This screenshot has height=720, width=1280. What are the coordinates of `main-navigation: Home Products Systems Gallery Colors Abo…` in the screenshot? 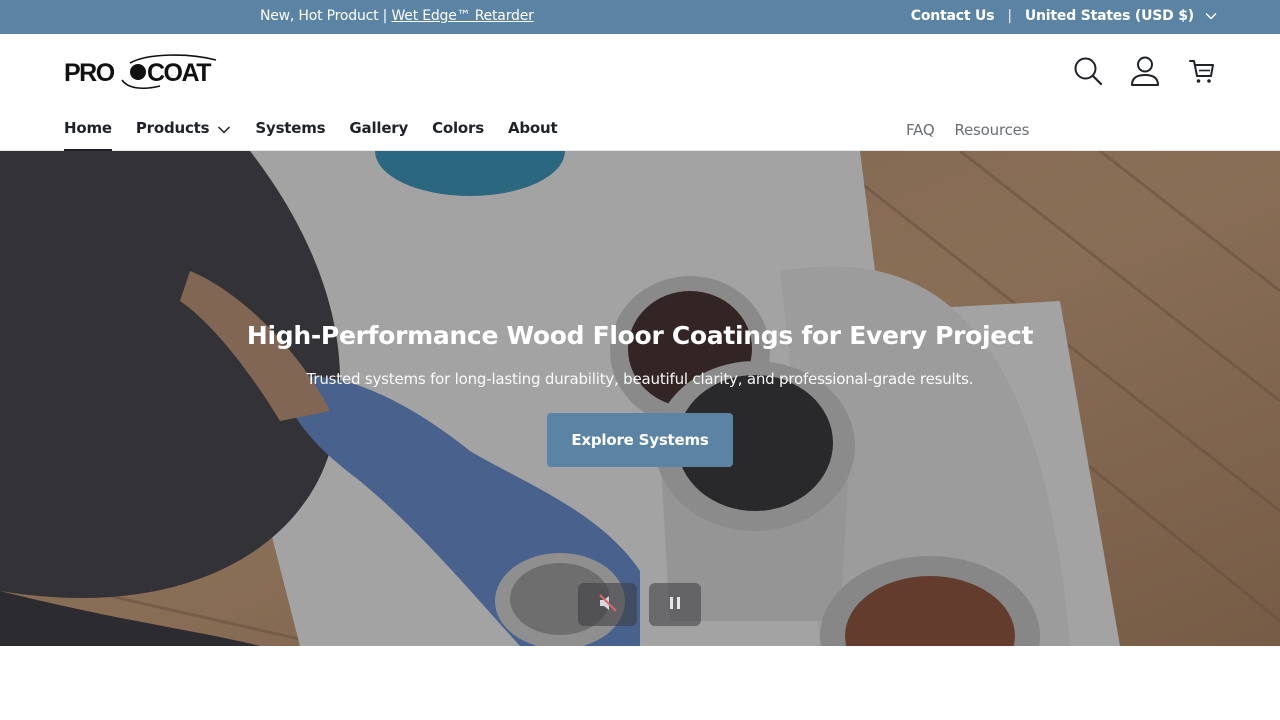 It's located at (311, 135).